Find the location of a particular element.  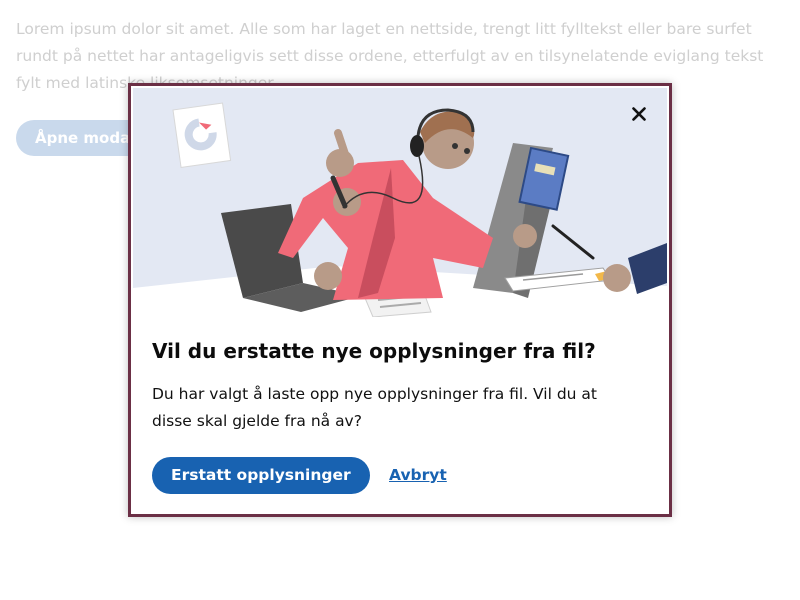

close-dialog-button is located at coordinates (639, 114).